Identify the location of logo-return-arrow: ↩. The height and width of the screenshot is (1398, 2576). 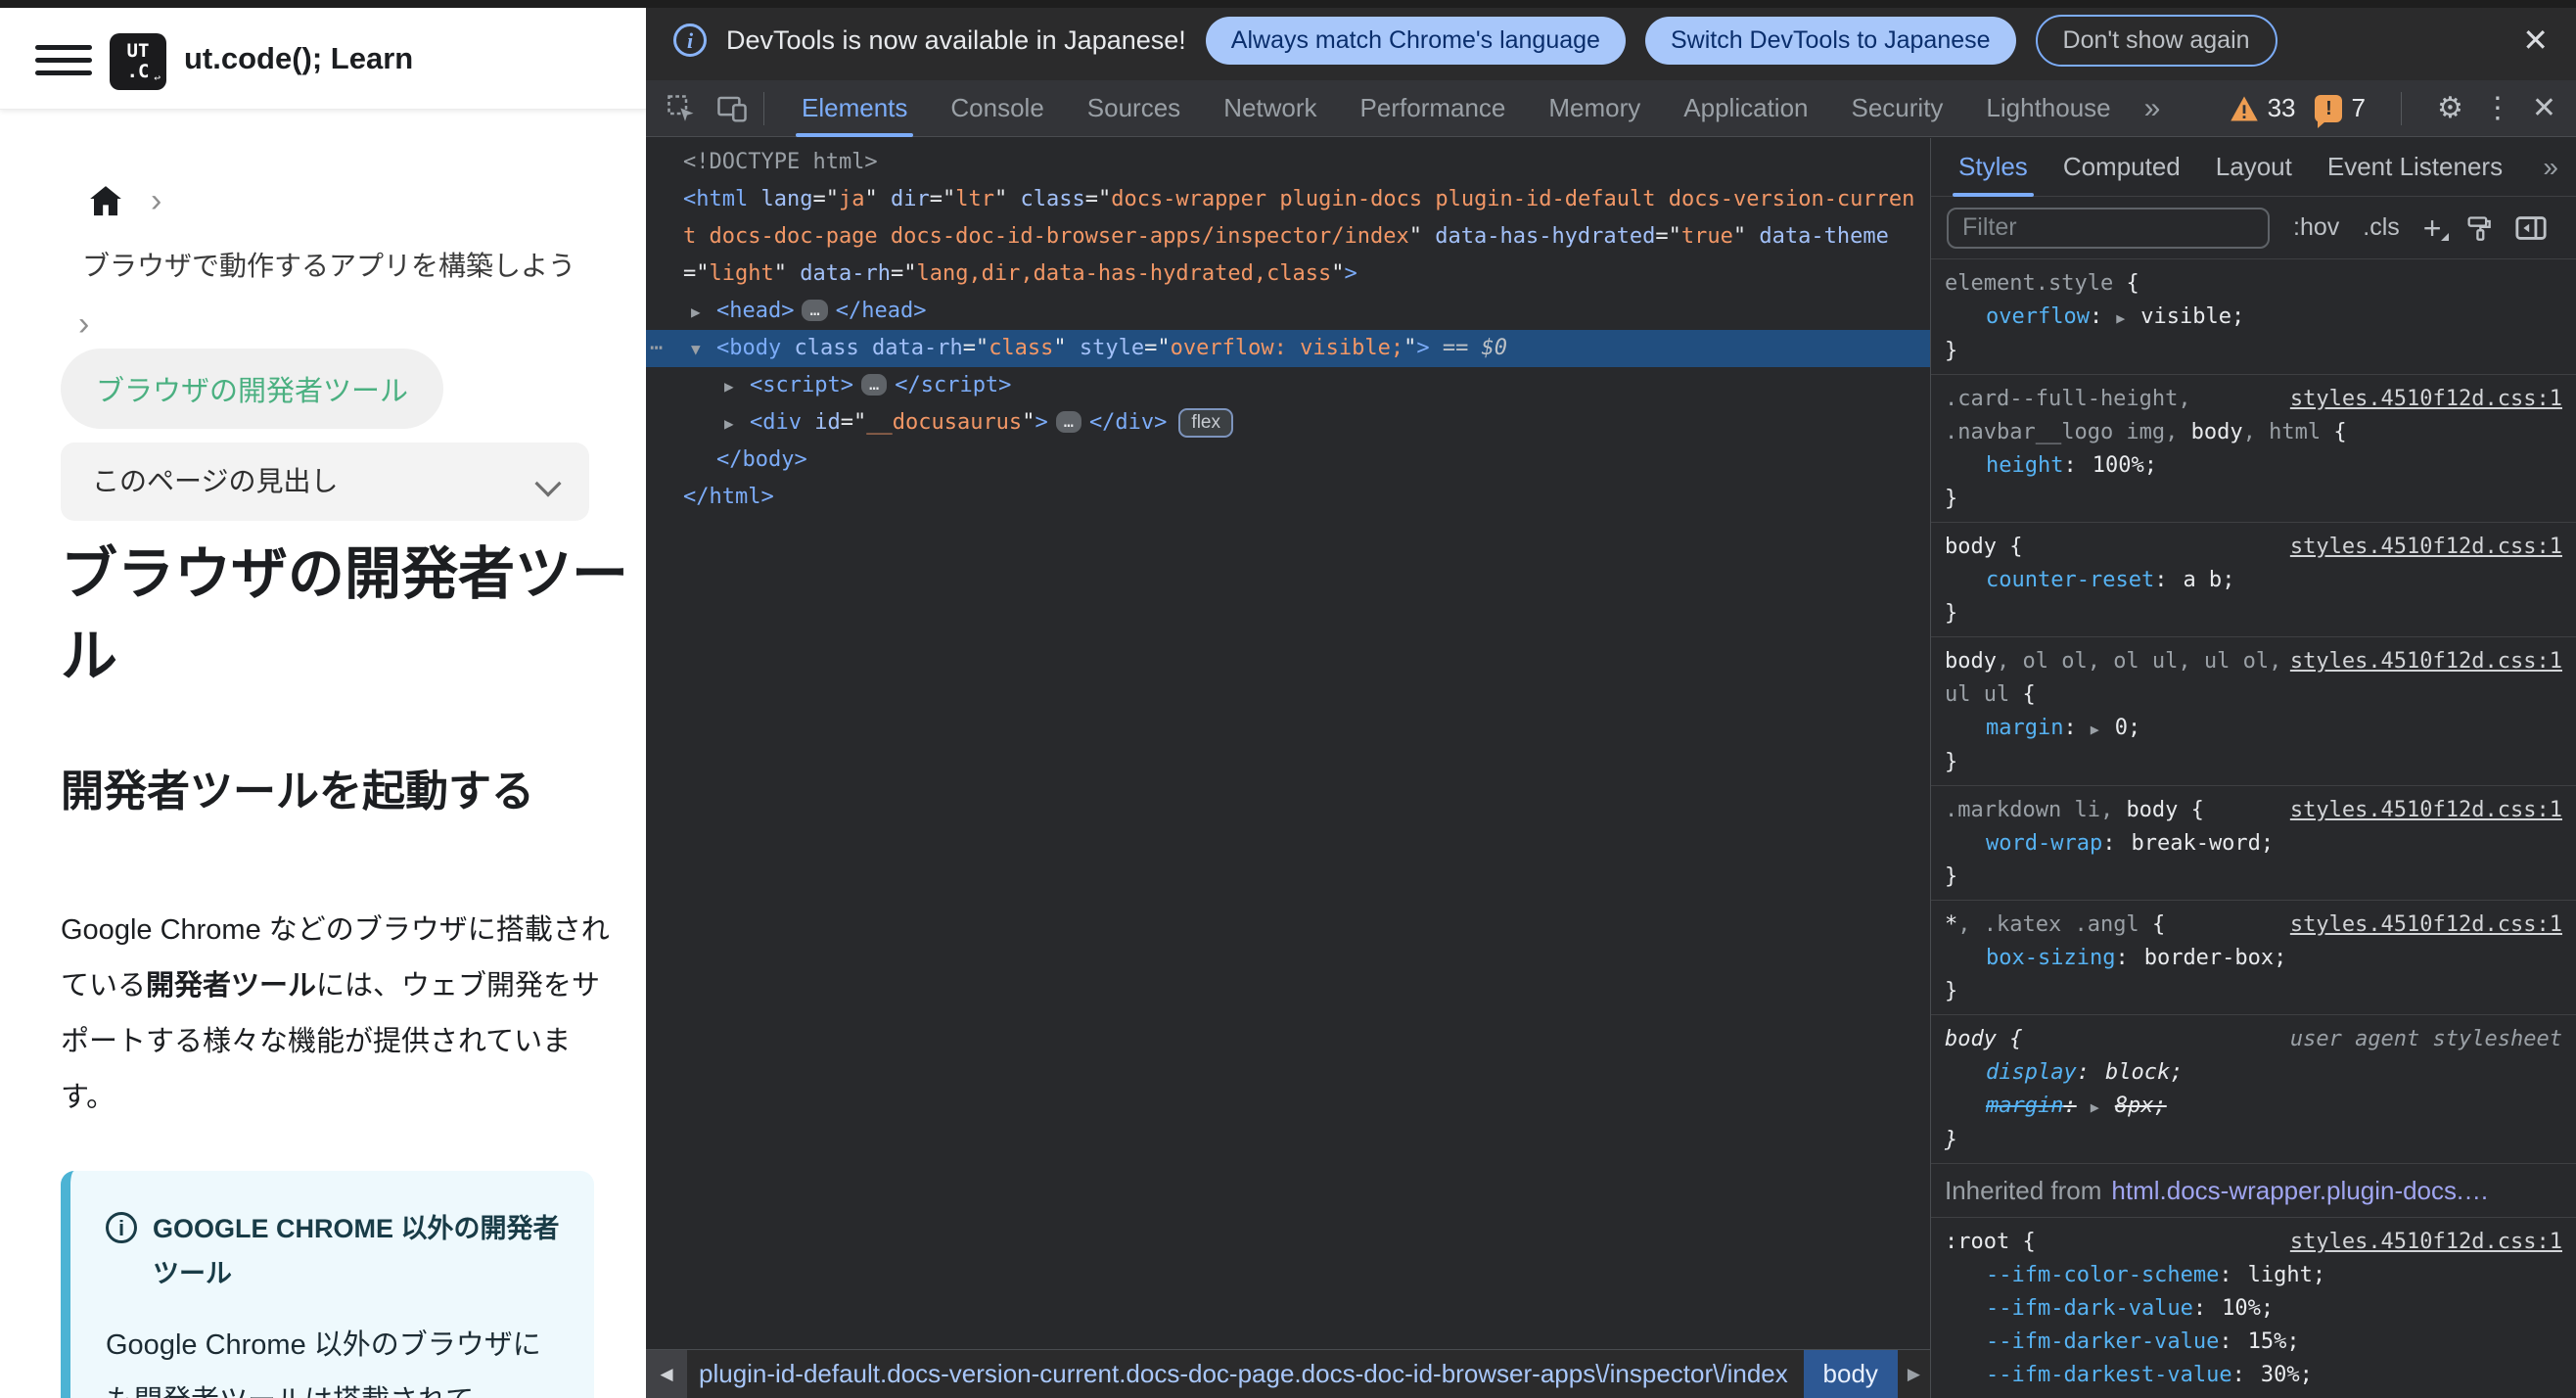
(157, 77).